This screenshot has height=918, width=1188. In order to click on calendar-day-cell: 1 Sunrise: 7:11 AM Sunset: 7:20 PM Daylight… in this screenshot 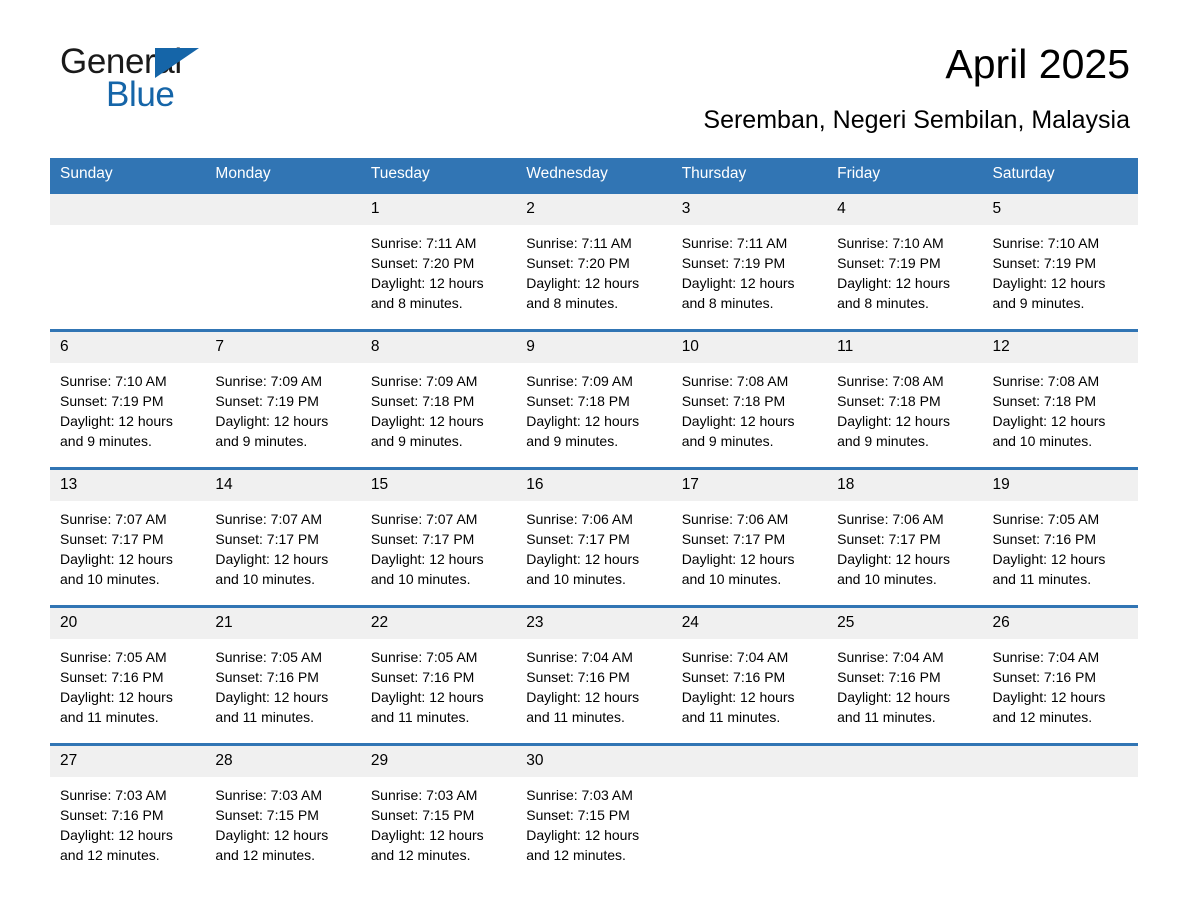, I will do `click(438, 261)`.